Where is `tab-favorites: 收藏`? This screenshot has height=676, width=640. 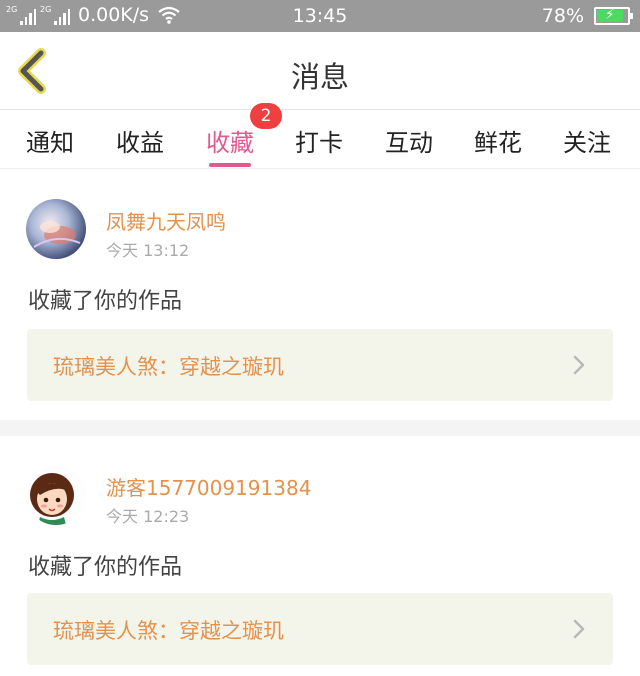 tab-favorites: 收藏 is located at coordinates (230, 145).